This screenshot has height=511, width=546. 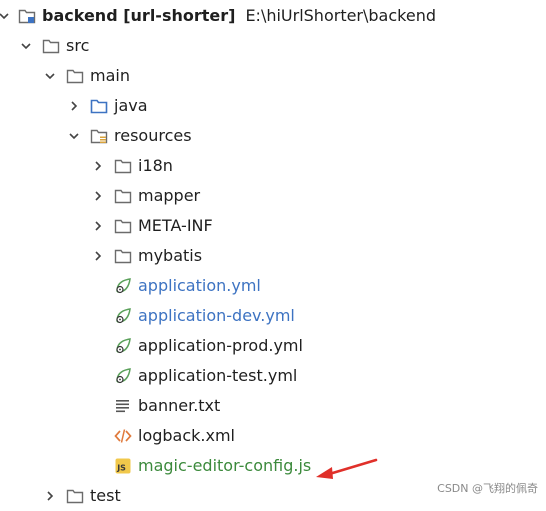 What do you see at coordinates (220, 345) in the screenshot?
I see `tree-item-label: application-prod.yml` at bounding box center [220, 345].